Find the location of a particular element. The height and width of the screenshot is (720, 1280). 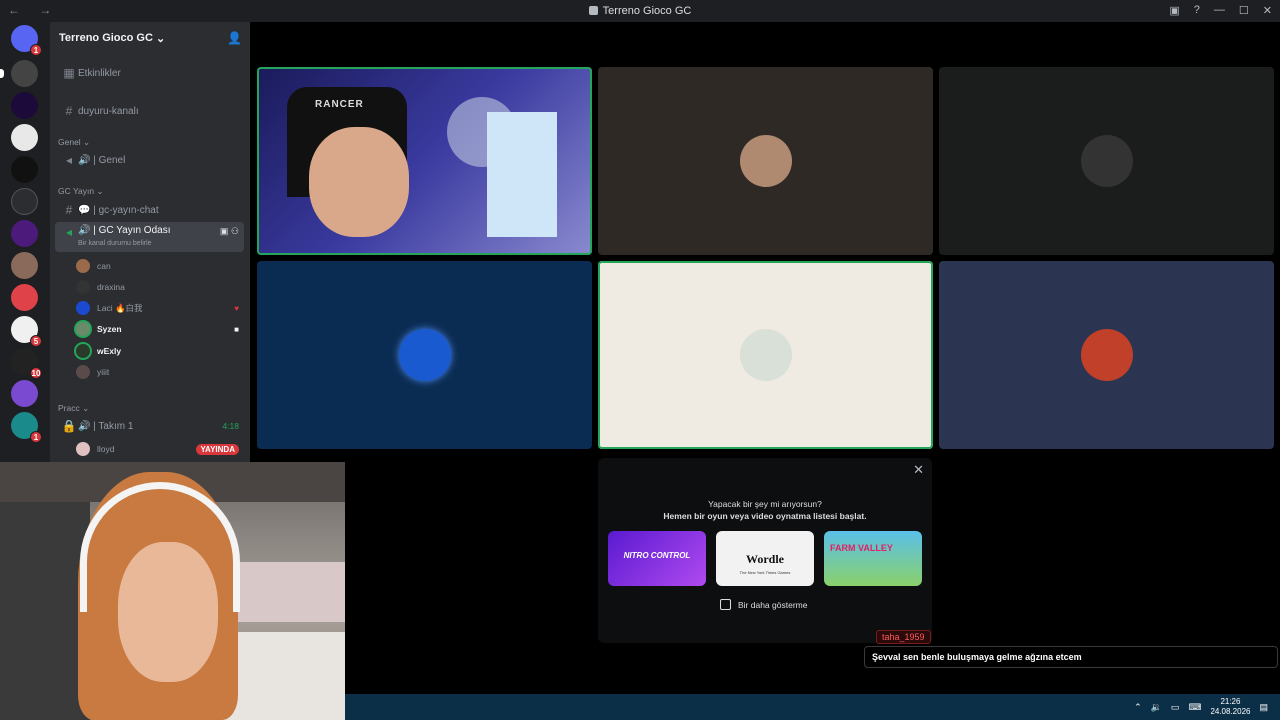

window-title-text: Terreno Gioco GC is located at coordinates (647, 11).